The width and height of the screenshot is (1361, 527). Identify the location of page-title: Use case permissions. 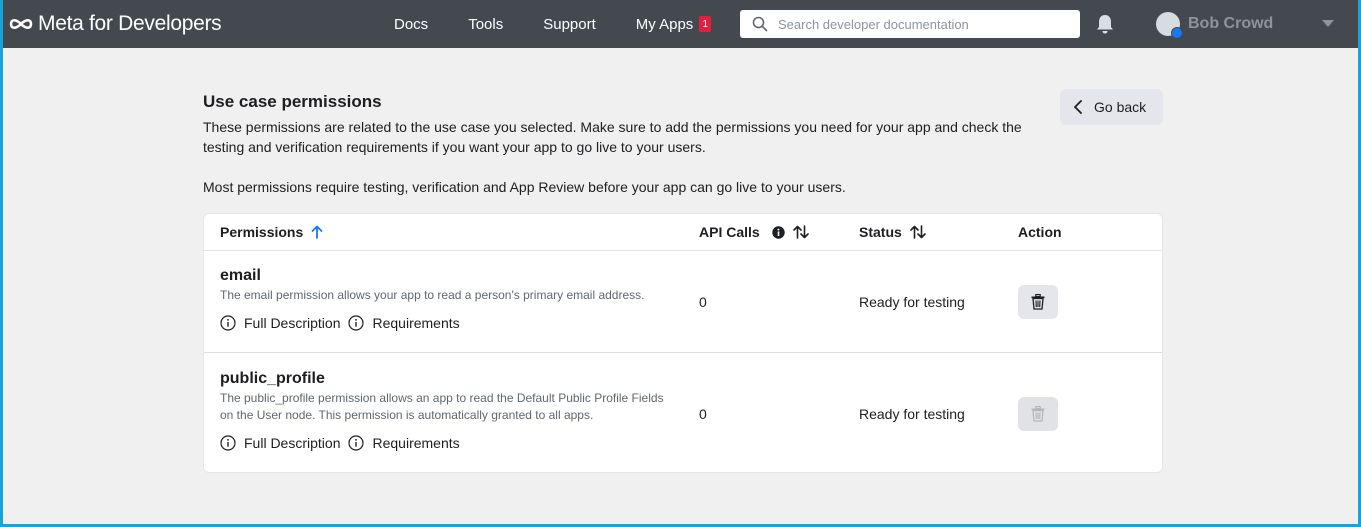
(292, 101).